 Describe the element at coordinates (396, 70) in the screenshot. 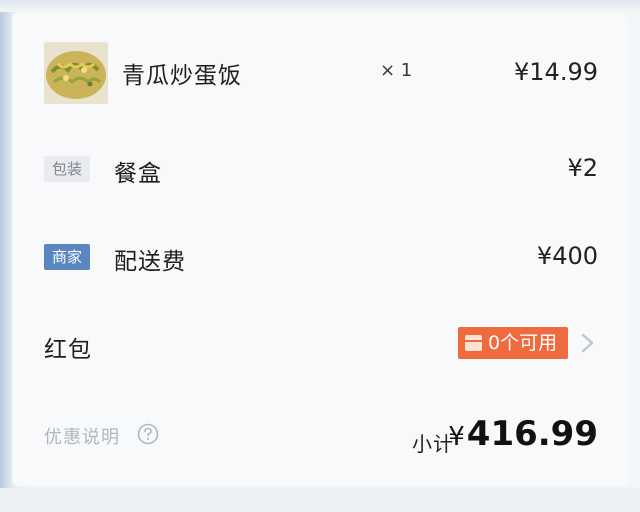

I see `item-quantity: × 1` at that location.